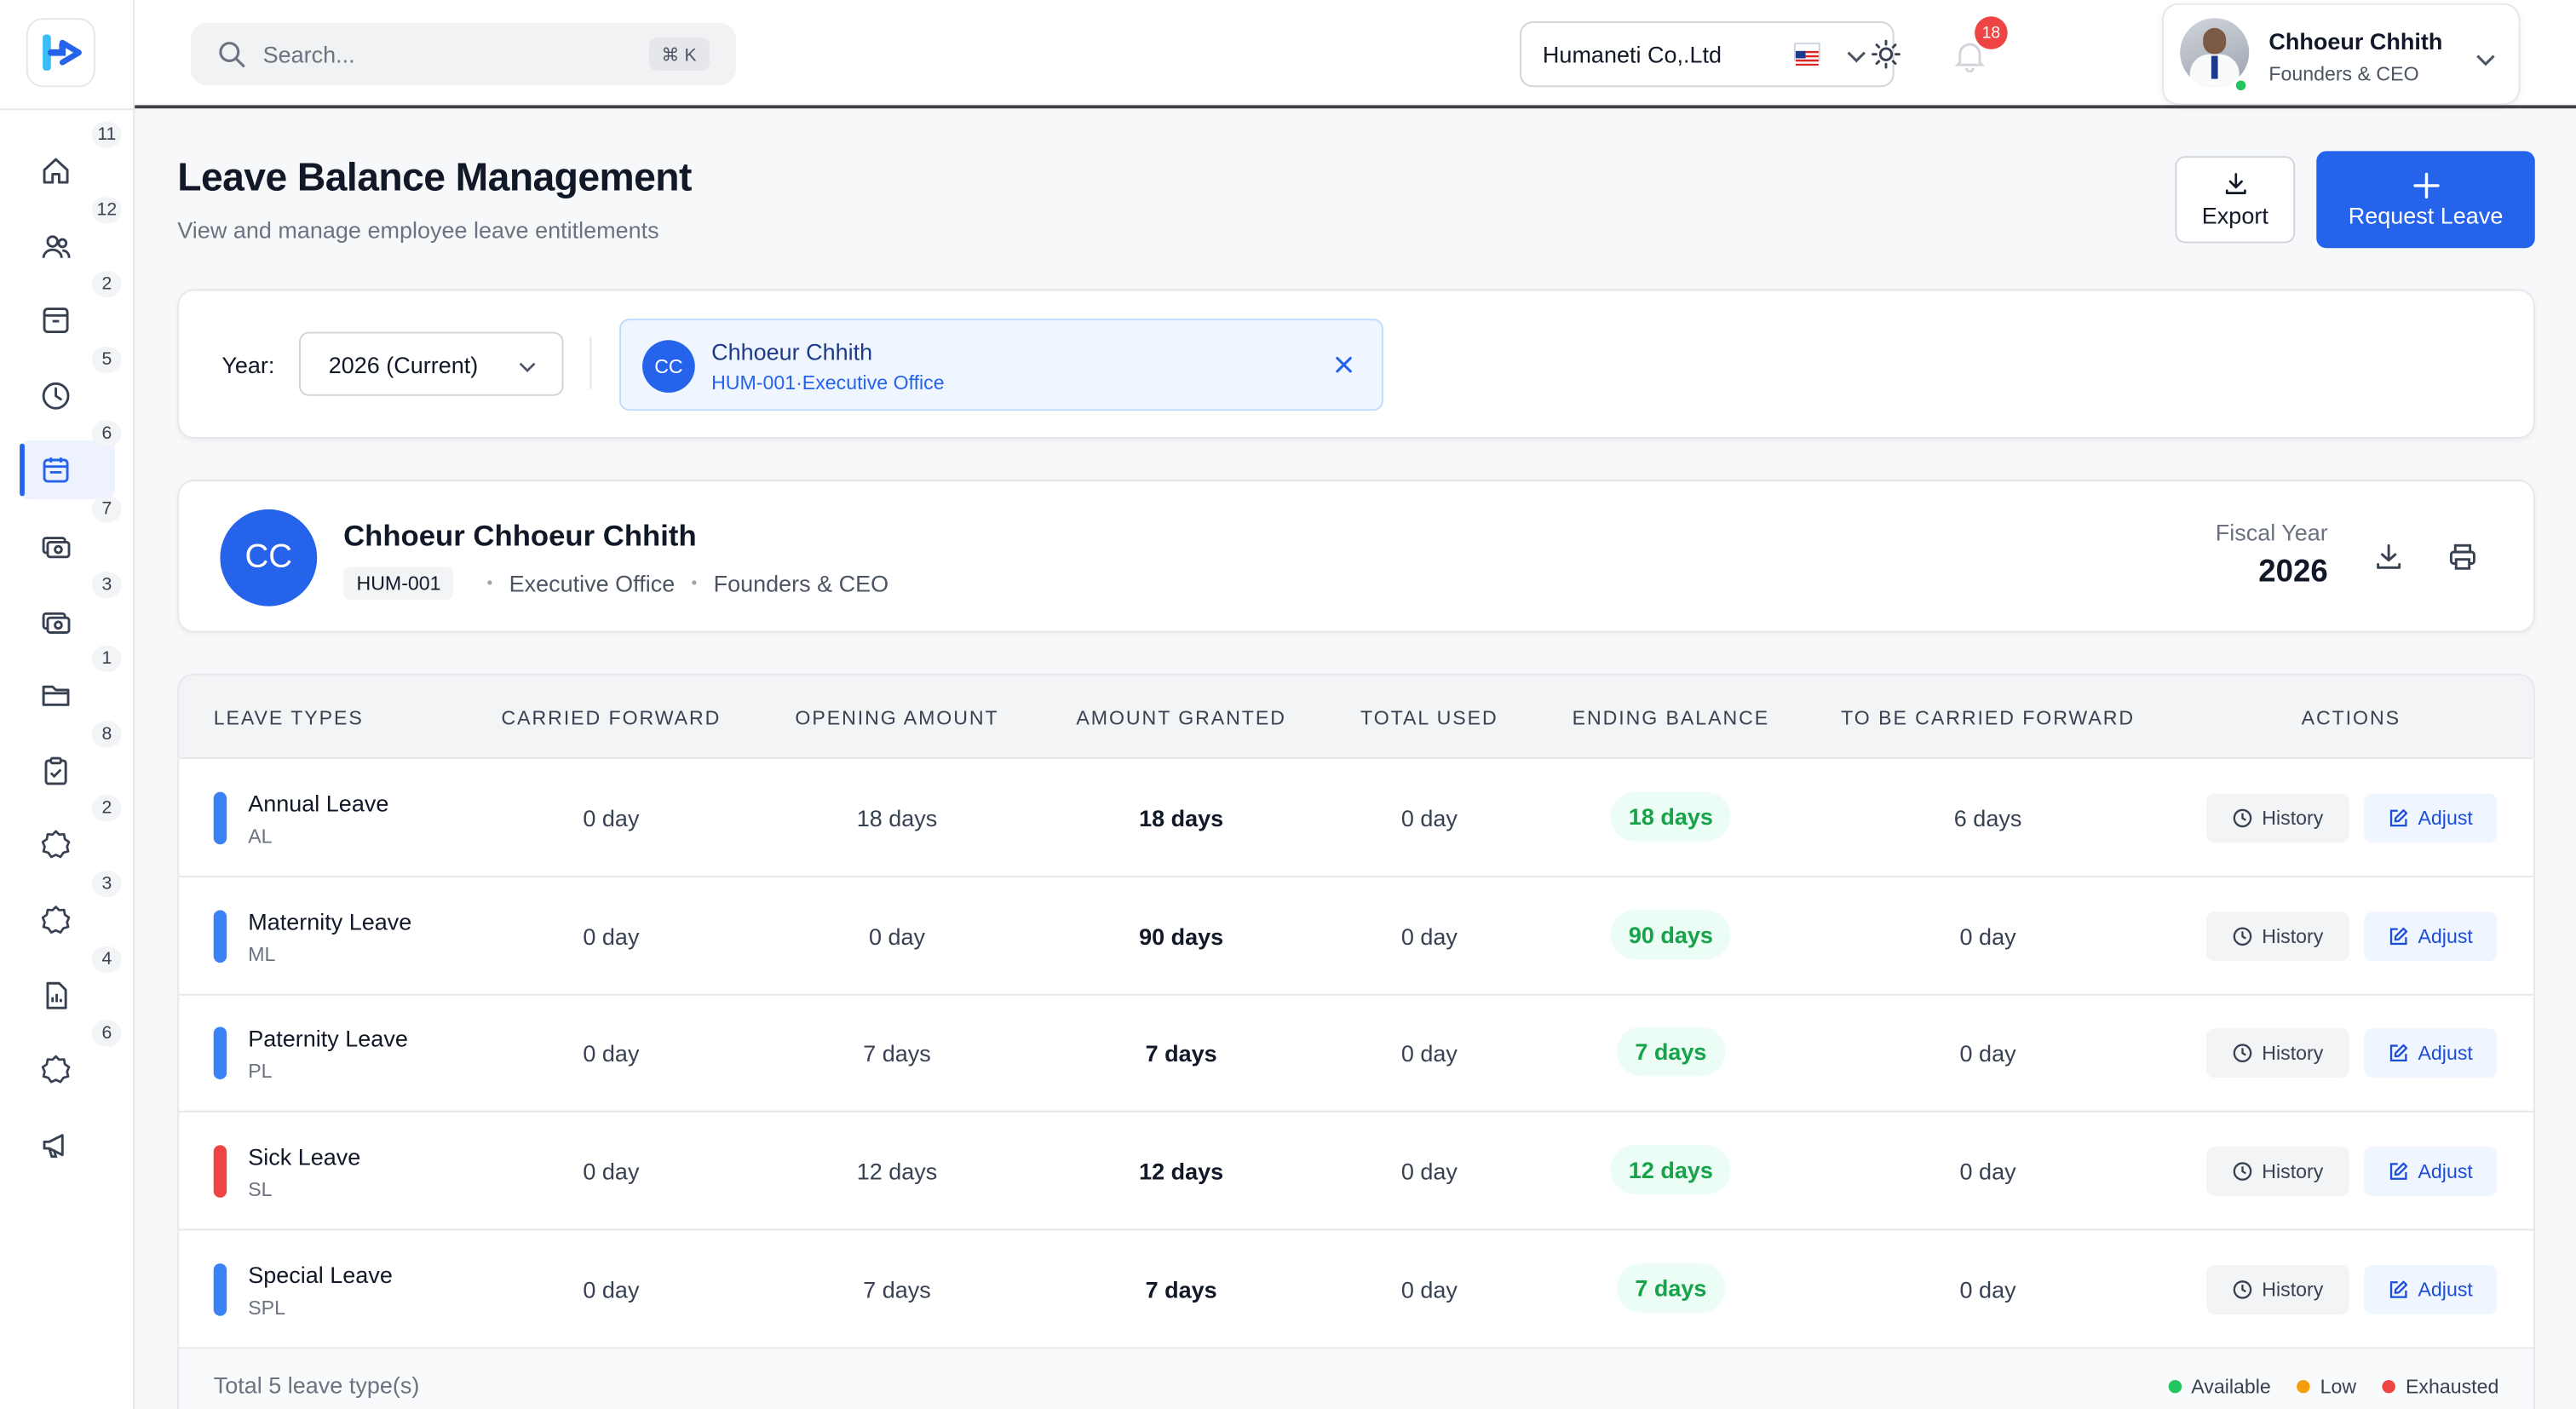 The width and height of the screenshot is (2576, 1409). Describe the element at coordinates (107, 734) in the screenshot. I see `nav-count-badge: 8` at that location.